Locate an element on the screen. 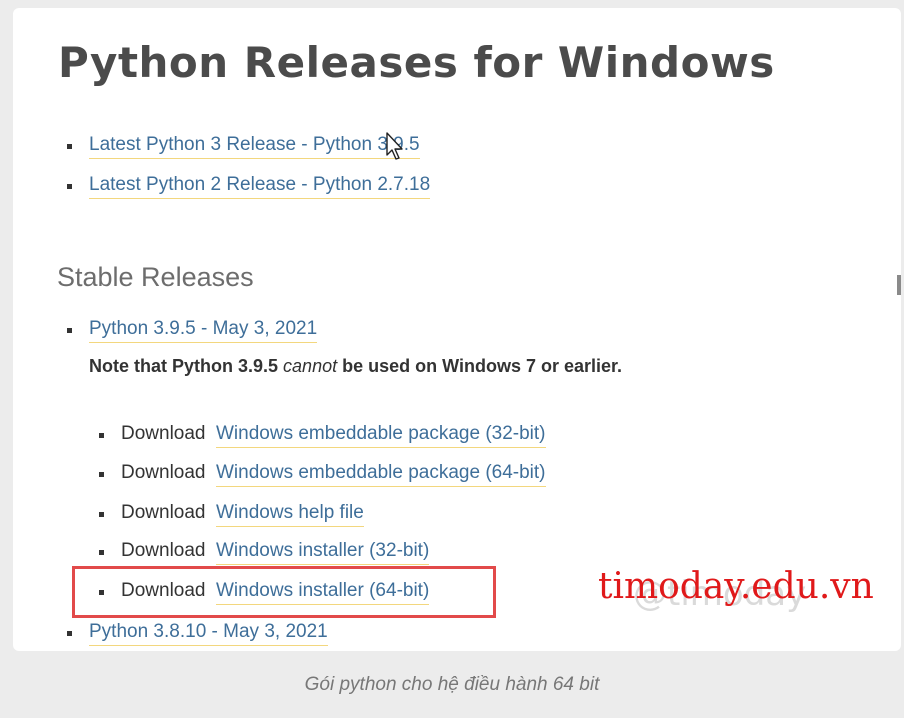 This screenshot has height=718, width=904. page-title: Python Releases for Windows is located at coordinates (416, 62).